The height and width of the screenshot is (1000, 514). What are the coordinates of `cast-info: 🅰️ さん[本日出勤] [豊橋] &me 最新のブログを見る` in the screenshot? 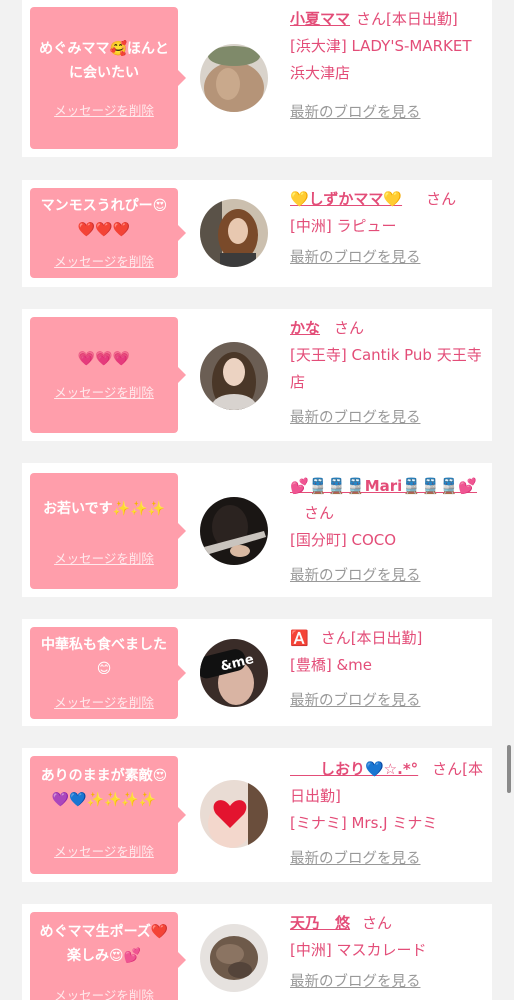 It's located at (388, 670).